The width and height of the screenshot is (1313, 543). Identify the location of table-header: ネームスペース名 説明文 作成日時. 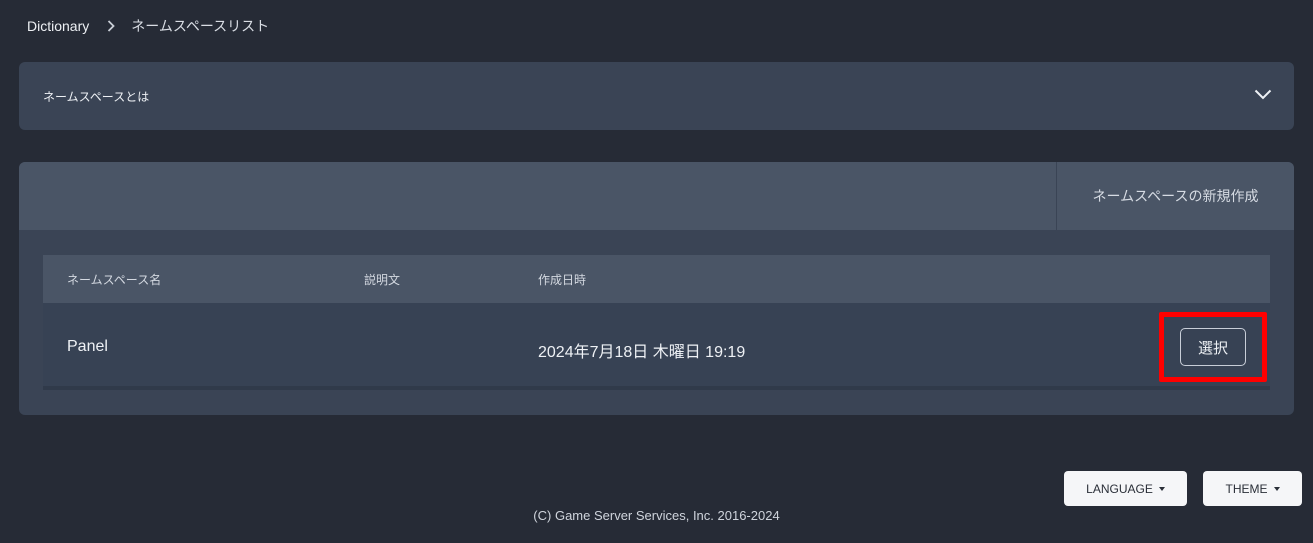
(656, 279).